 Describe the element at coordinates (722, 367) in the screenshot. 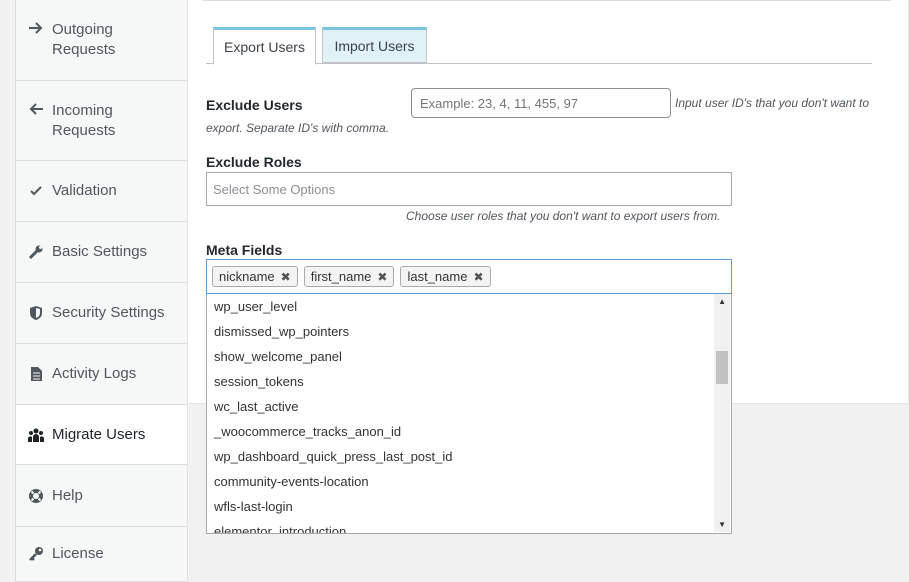

I see `scrollbar-thumb` at that location.